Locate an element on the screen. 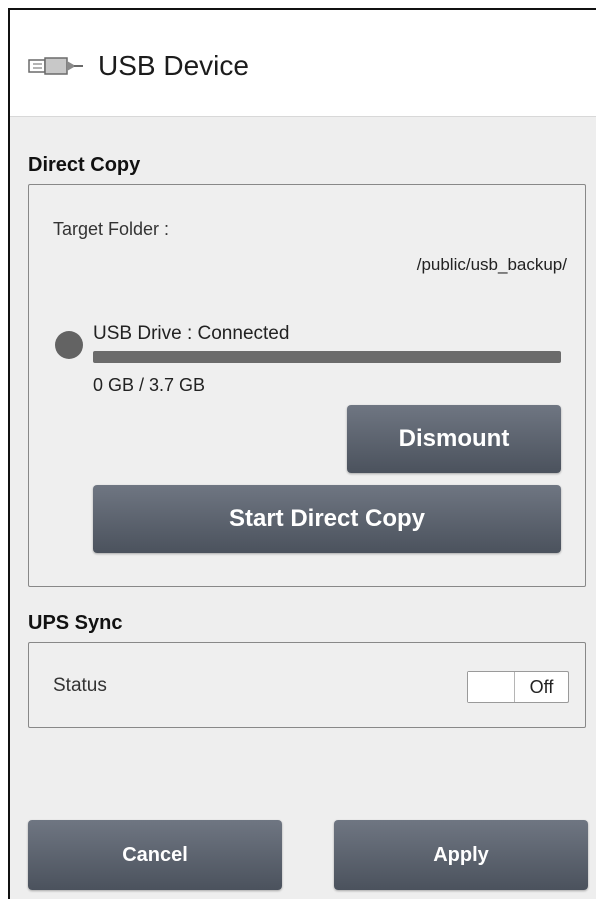  page-title: USB Device is located at coordinates (173, 65).